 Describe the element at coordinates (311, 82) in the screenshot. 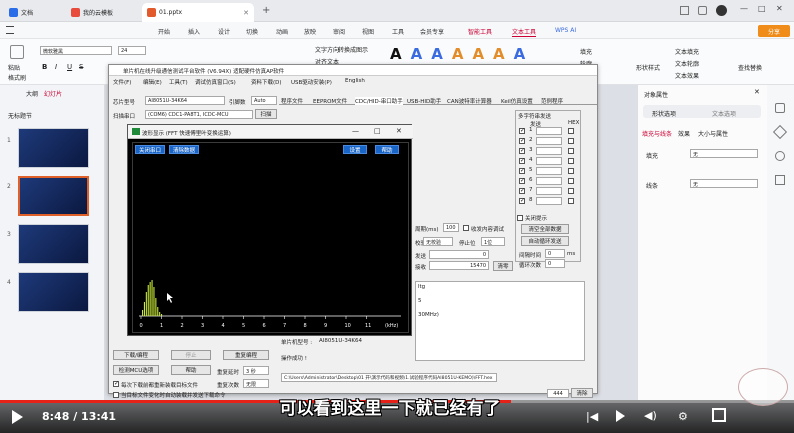

I see `menu-usb: USB驱动安装(P)` at that location.